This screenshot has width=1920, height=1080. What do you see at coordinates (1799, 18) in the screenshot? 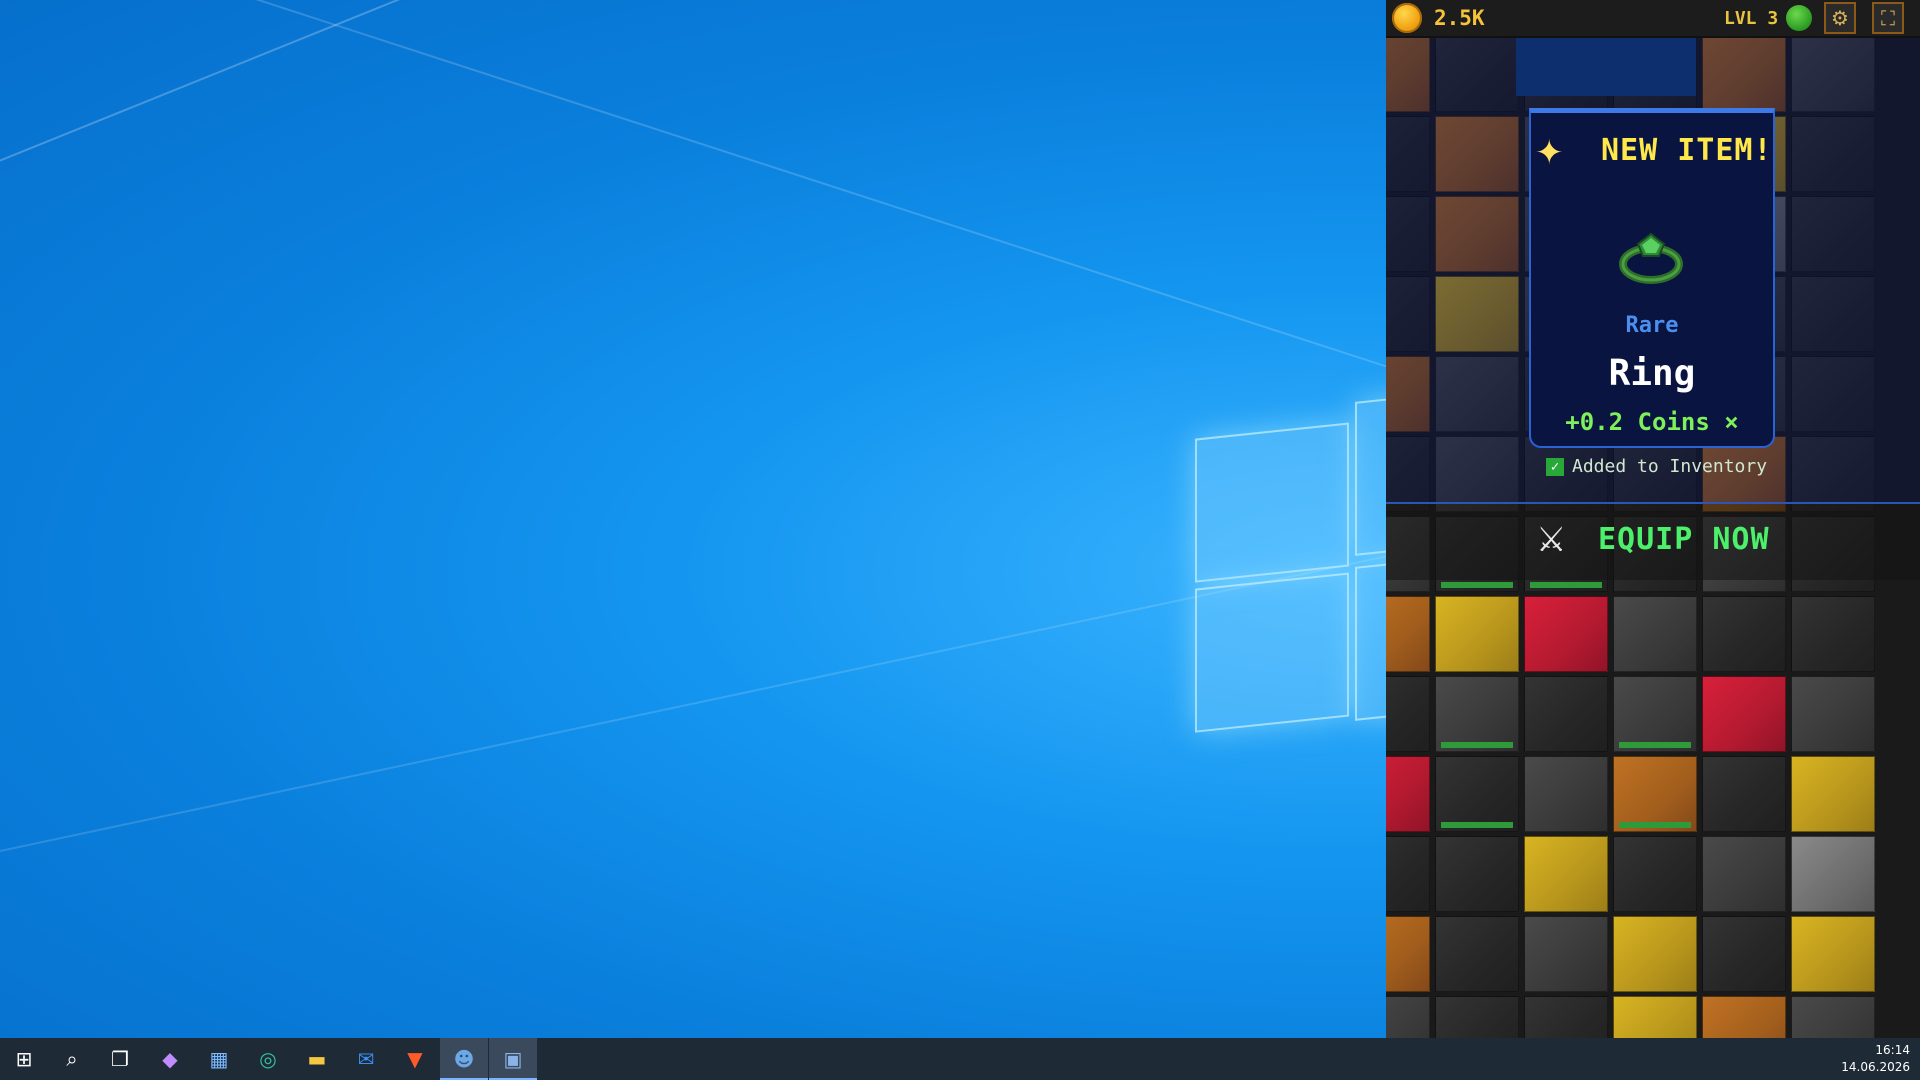
I see `level-orb-icon` at bounding box center [1799, 18].